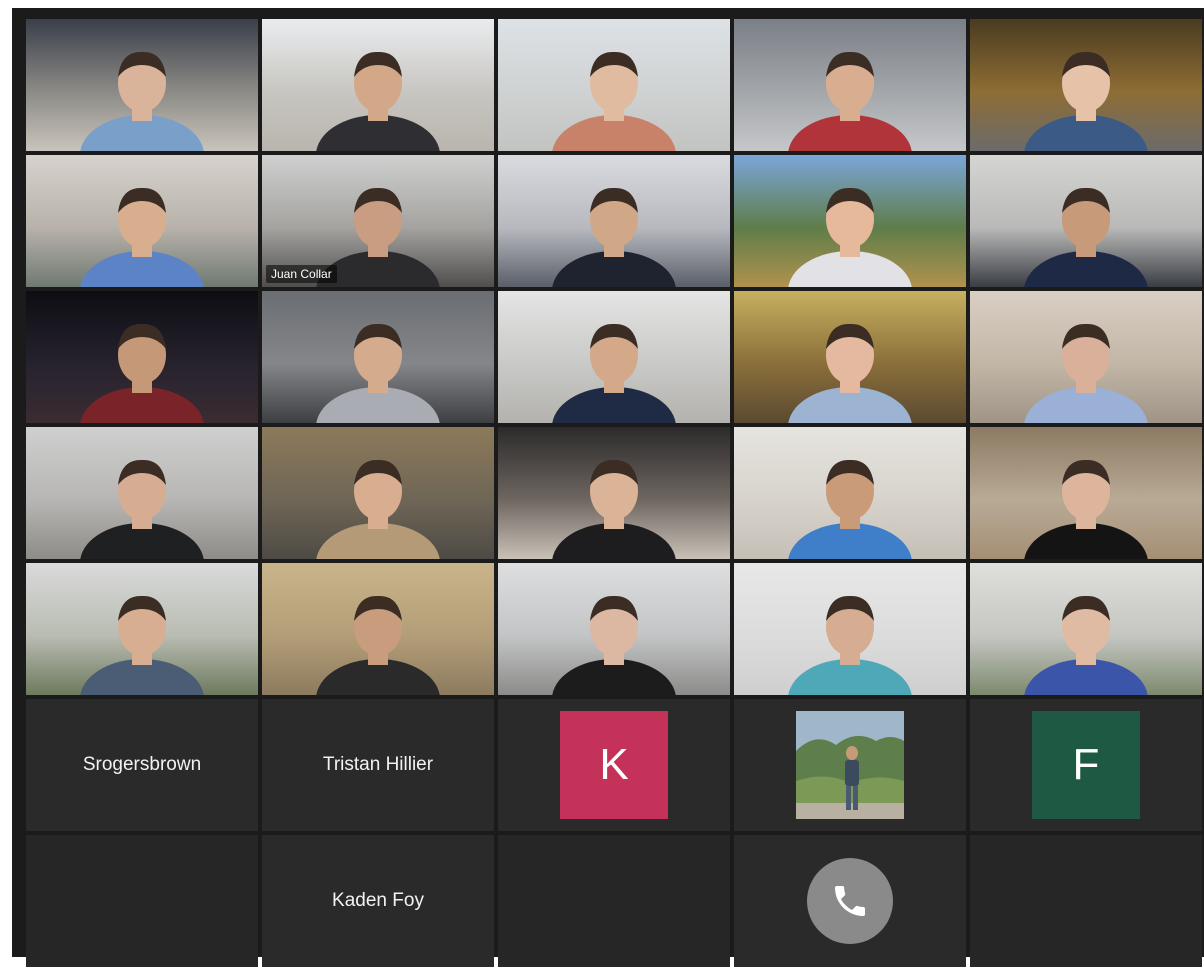 The width and height of the screenshot is (1204, 967). I want to click on participant-name-tile: Kaden Foy, so click(378, 901).